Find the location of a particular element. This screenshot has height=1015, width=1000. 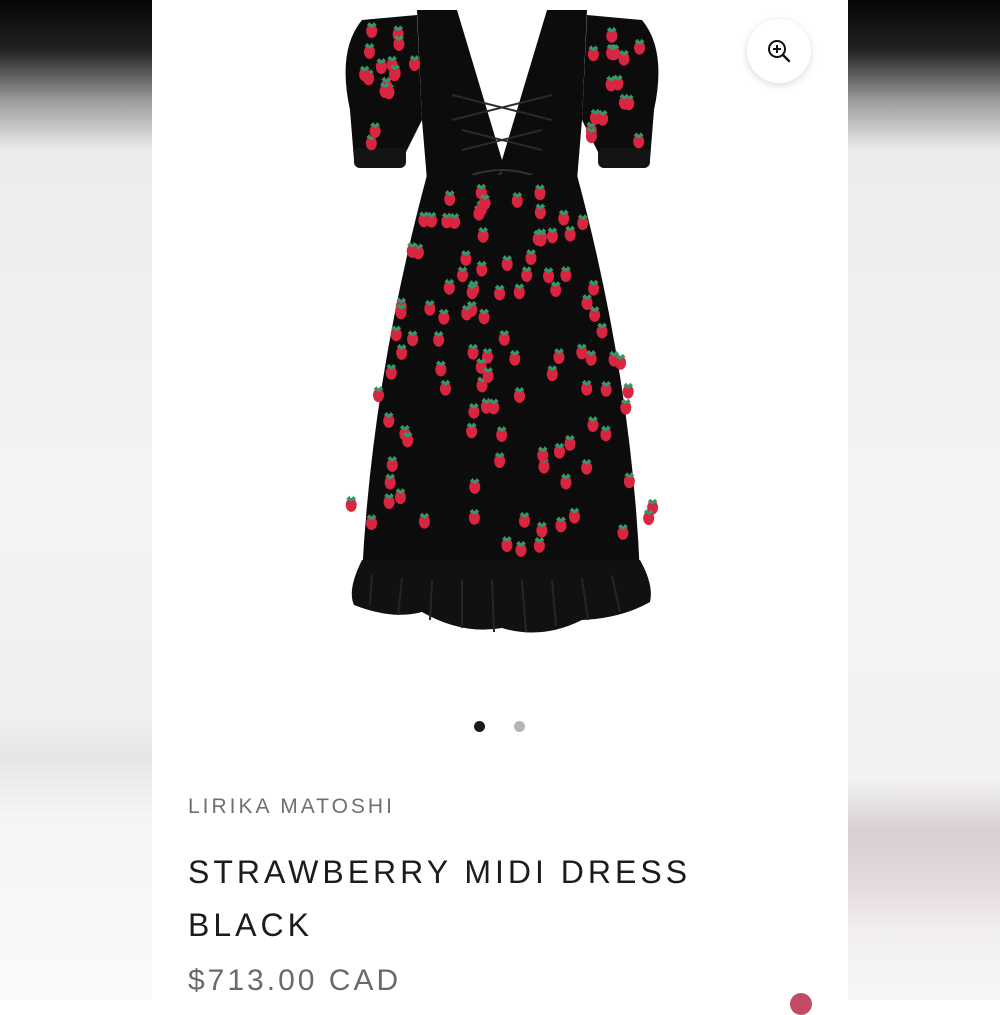

partial-floating-button is located at coordinates (801, 1004).